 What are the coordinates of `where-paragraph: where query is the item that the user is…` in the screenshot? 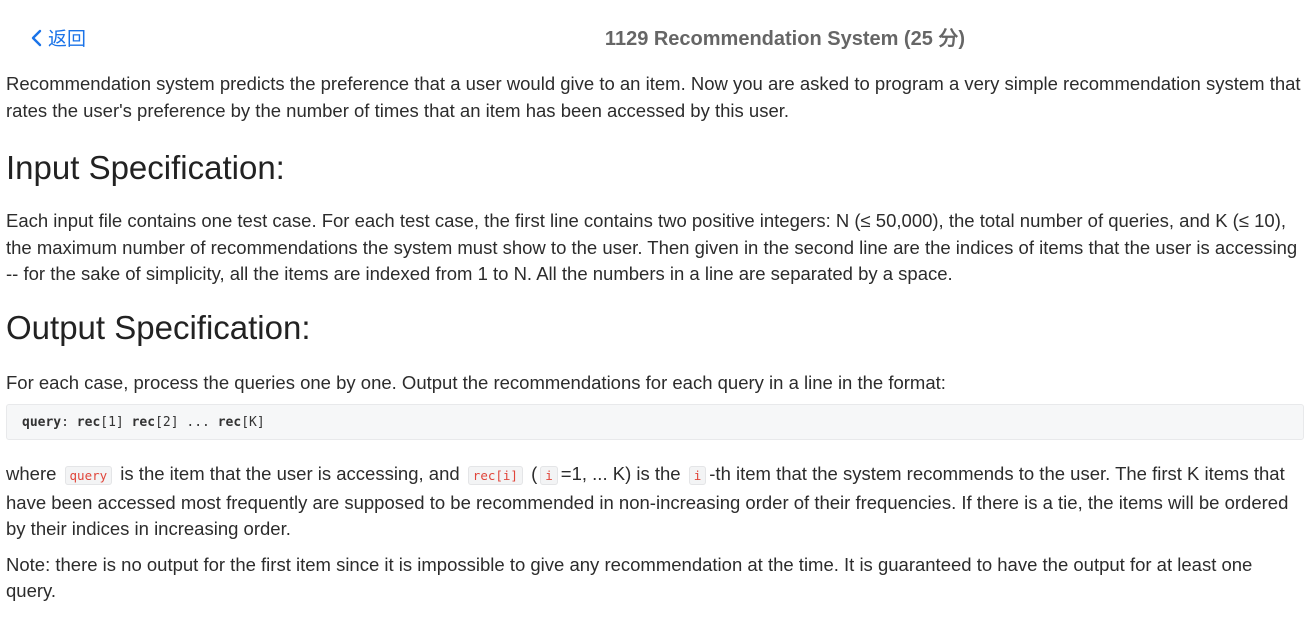 It's located at (656, 502).